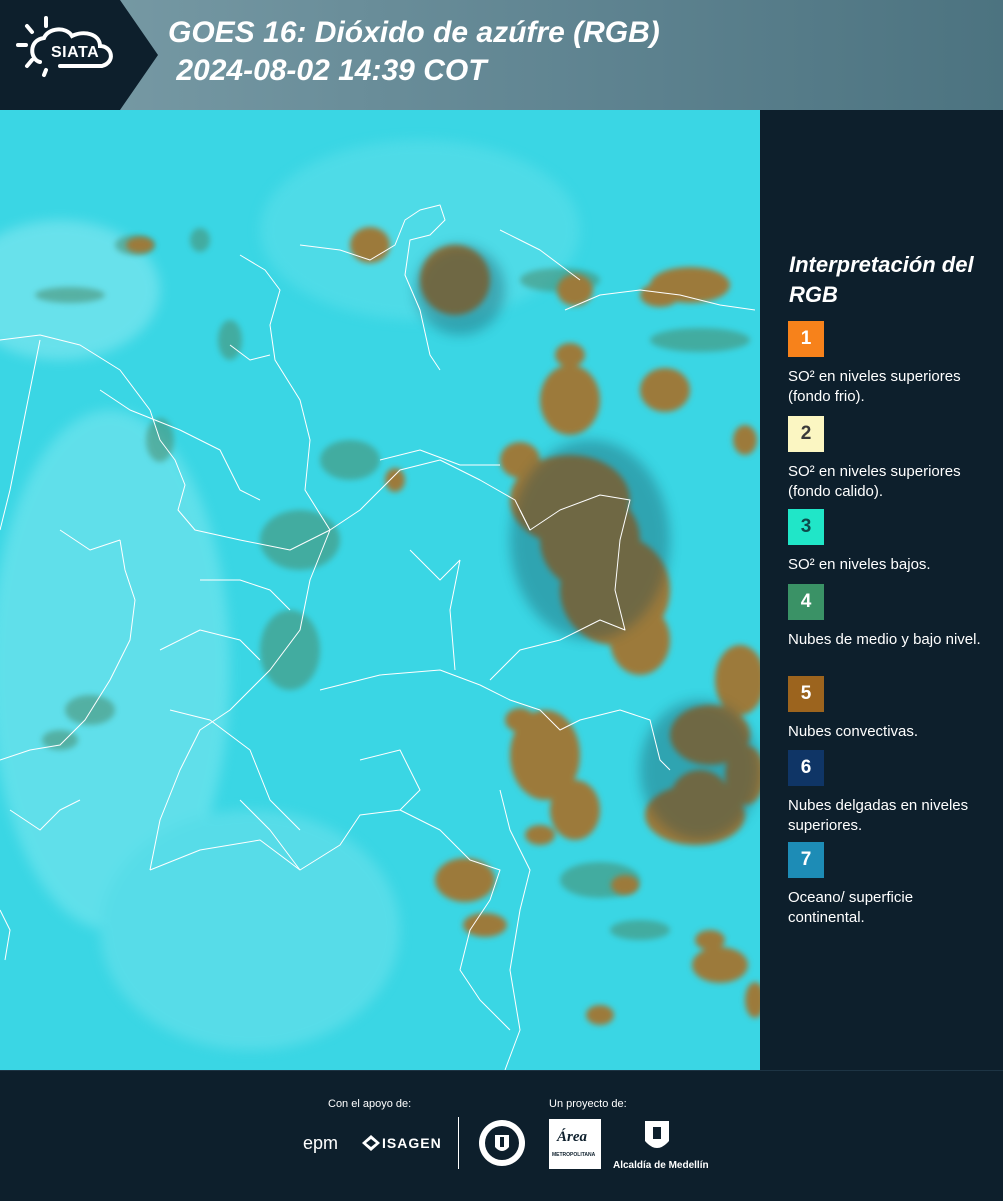 The width and height of the screenshot is (1003, 1201). I want to click on project-label: Un proyecto de:, so click(588, 1104).